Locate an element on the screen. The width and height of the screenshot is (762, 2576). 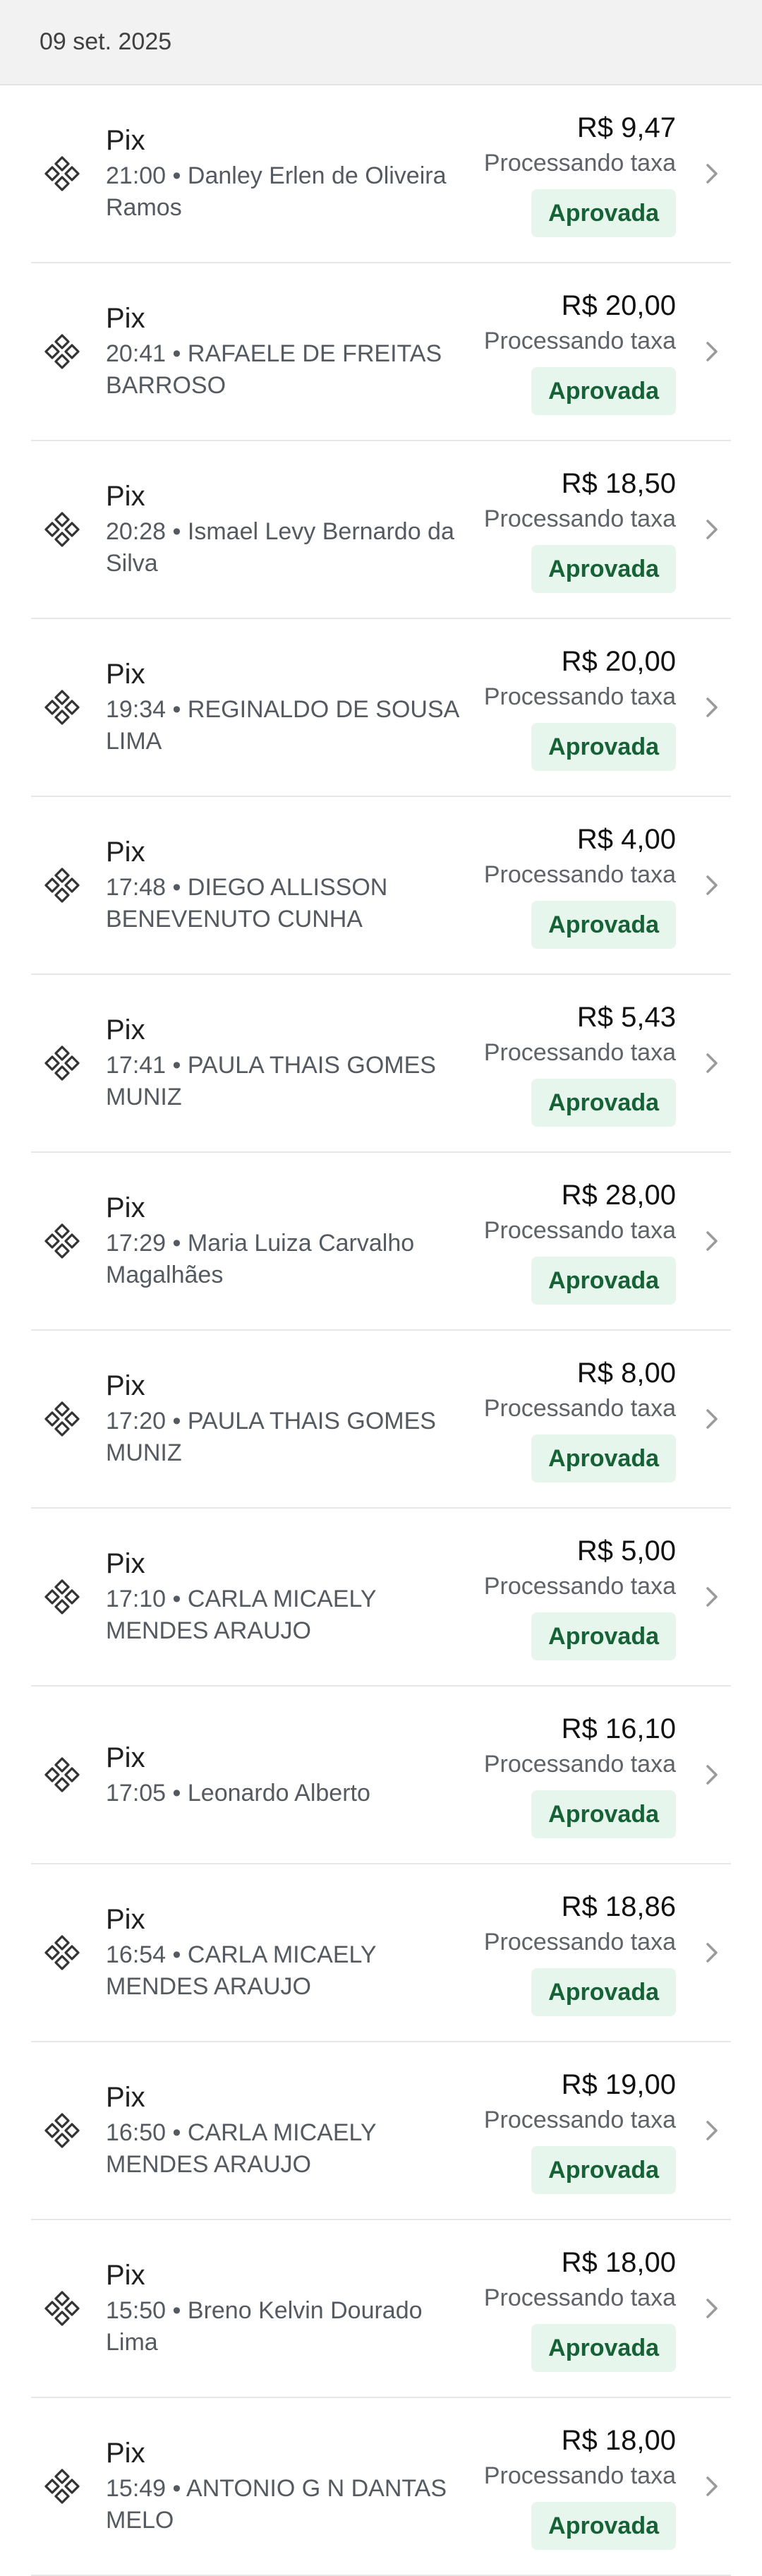
transaction-info: Pix 15:50 • Breno Kelvin Dourado Lima is located at coordinates (295, 2308).